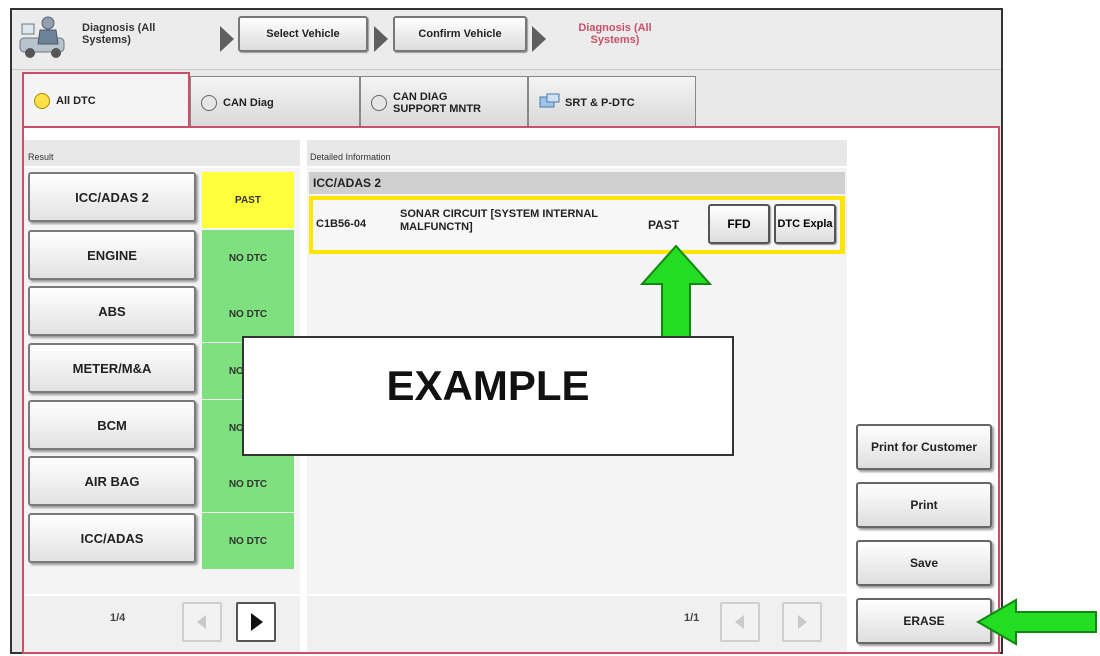  Describe the element at coordinates (76, 101) in the screenshot. I see `tab-label: All DTC` at that location.